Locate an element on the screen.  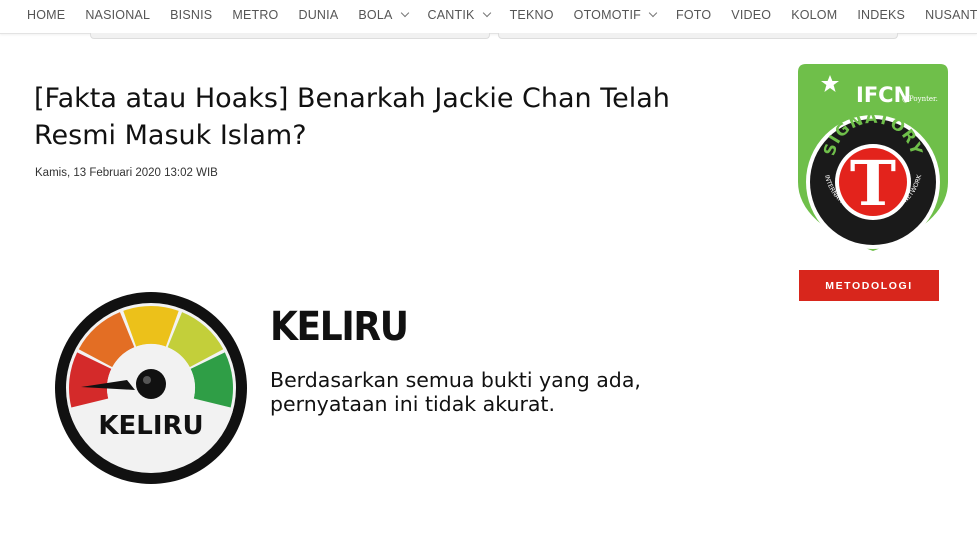
nav-item-label: DUNIA is located at coordinates (318, 15).